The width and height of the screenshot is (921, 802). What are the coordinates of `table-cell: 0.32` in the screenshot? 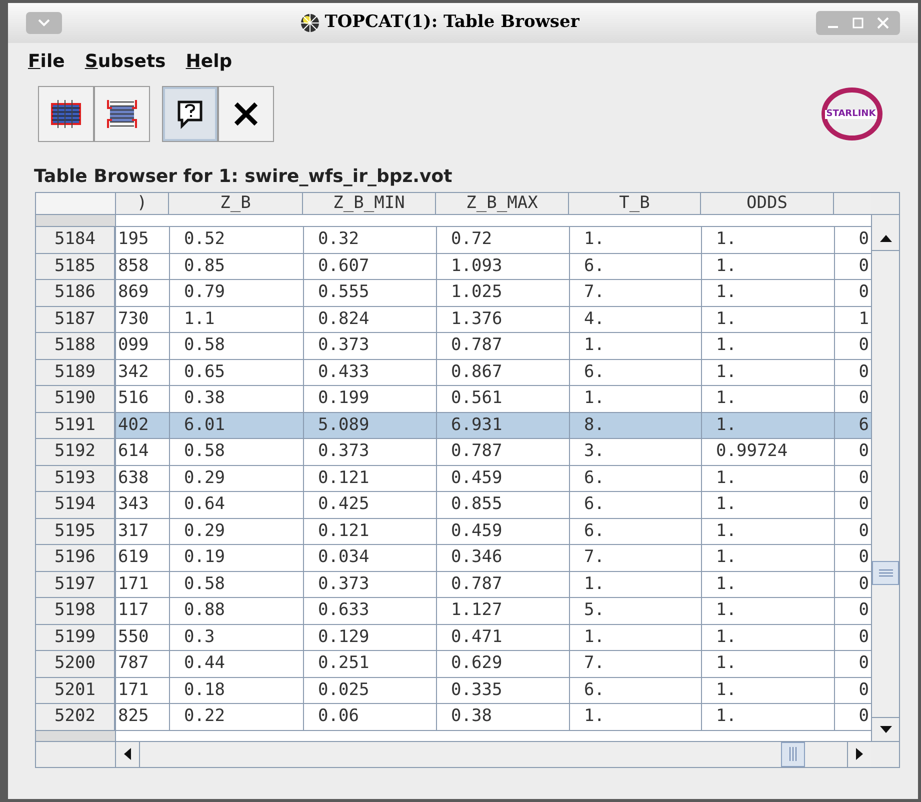 It's located at (369, 239).